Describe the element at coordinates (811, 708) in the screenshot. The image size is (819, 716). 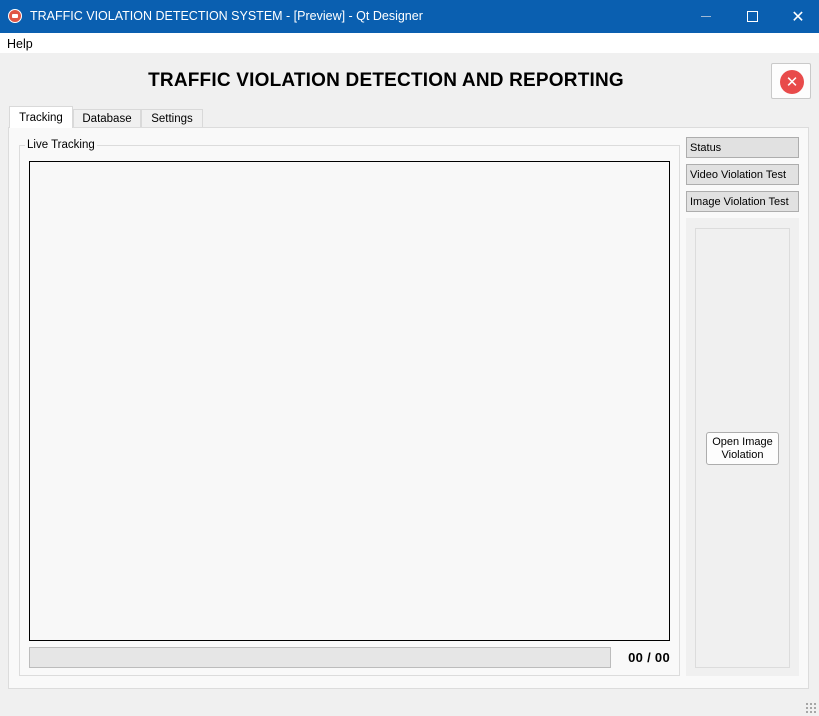
I see `resize-grip` at that location.